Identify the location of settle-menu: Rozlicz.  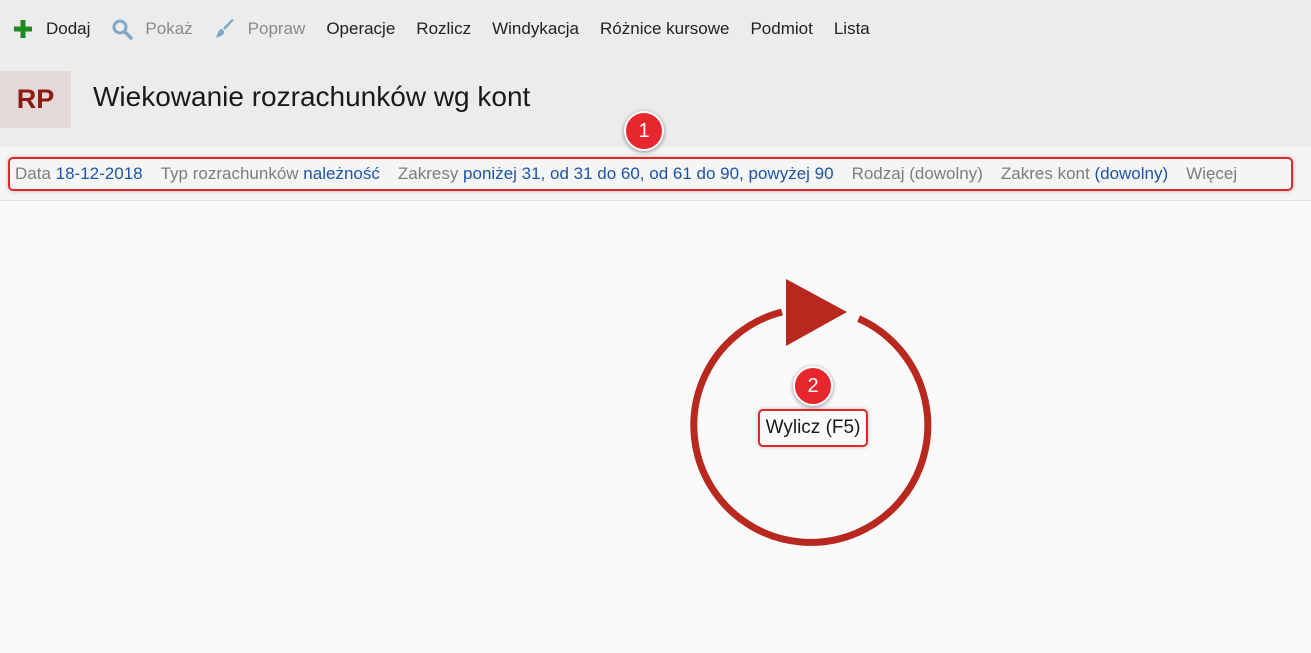
(443, 29).